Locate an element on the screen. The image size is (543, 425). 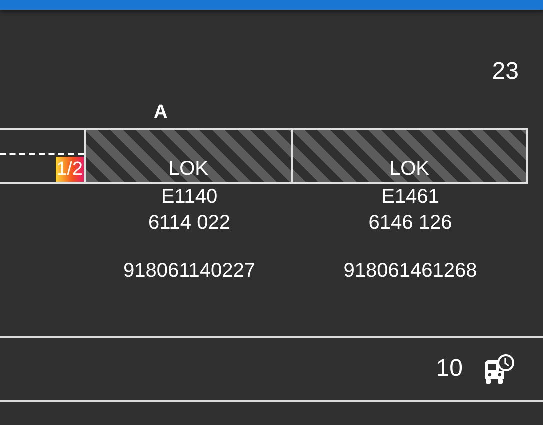
vehicle-designation: 6146 126 is located at coordinates (410, 223).